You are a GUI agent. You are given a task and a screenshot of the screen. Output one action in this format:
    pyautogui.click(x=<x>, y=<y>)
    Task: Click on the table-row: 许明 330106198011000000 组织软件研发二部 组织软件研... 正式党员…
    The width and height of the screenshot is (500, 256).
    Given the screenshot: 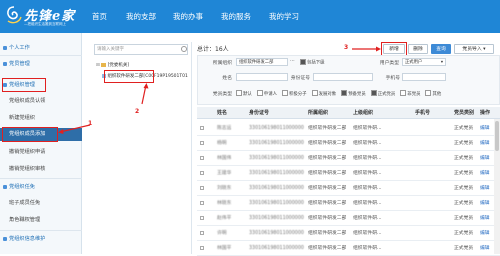 What is the action you would take?
    pyautogui.click(x=348, y=233)
    